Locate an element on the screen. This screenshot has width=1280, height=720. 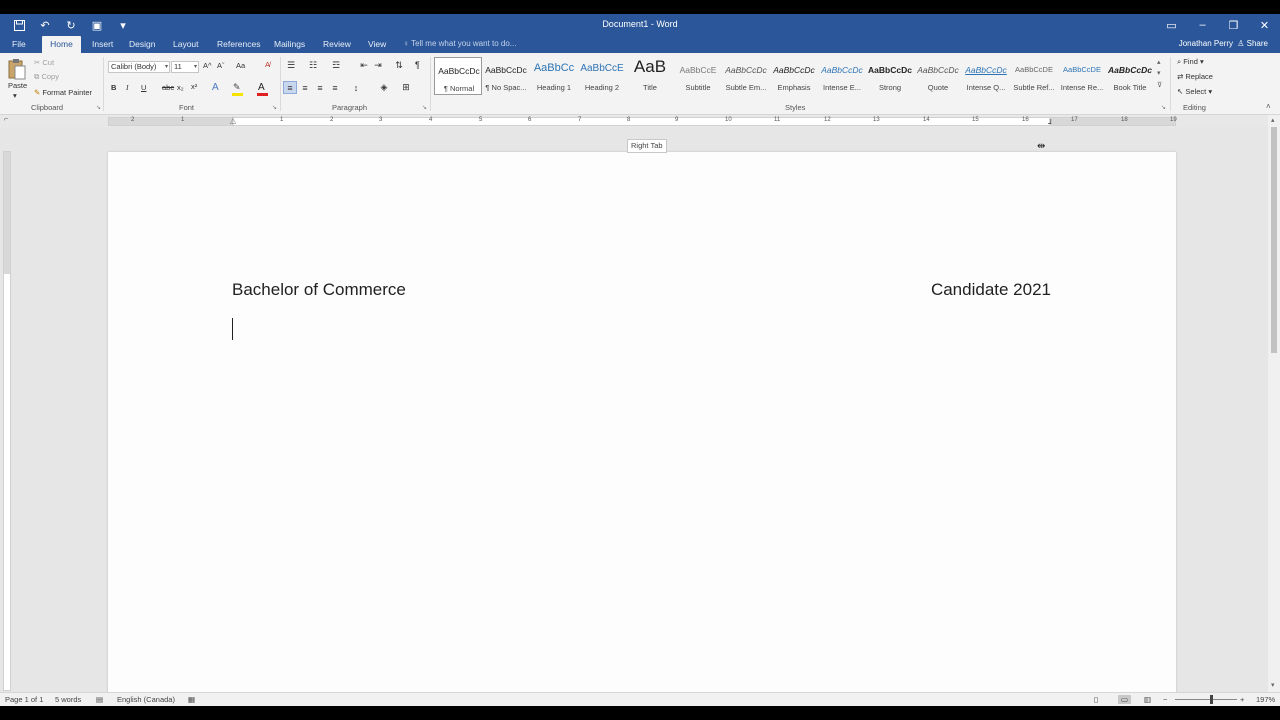
tab-mailings: Mailings is located at coordinates (289, 44).